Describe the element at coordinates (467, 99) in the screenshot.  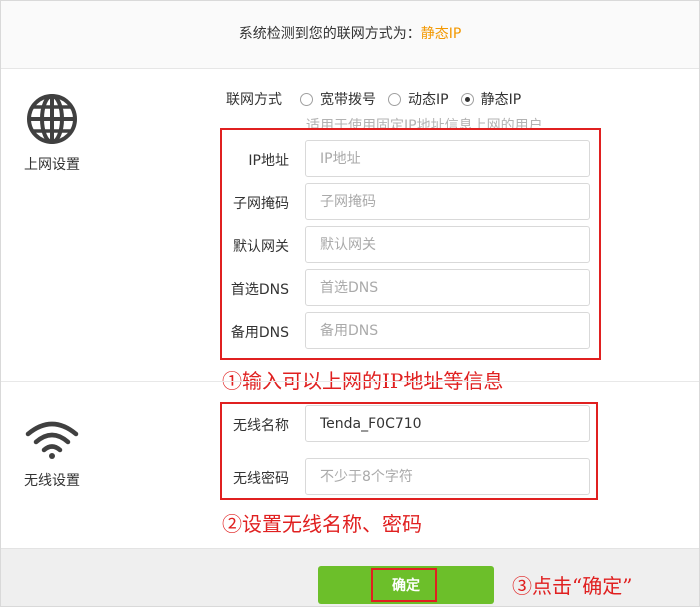
I see `mode-static-radio` at that location.